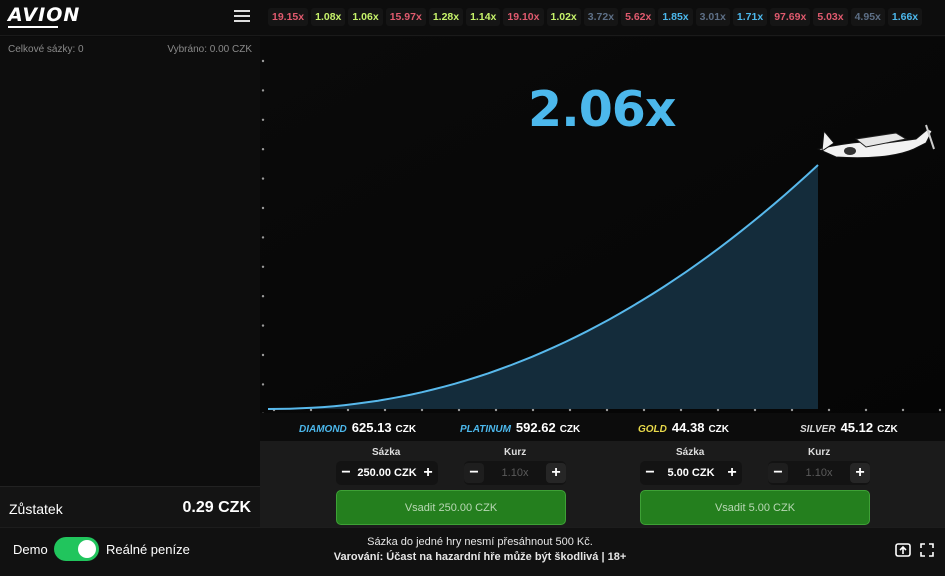 Image resolution: width=945 pixels, height=576 pixels. What do you see at coordinates (36, 509) in the screenshot?
I see `balance-label: Zůstatek` at bounding box center [36, 509].